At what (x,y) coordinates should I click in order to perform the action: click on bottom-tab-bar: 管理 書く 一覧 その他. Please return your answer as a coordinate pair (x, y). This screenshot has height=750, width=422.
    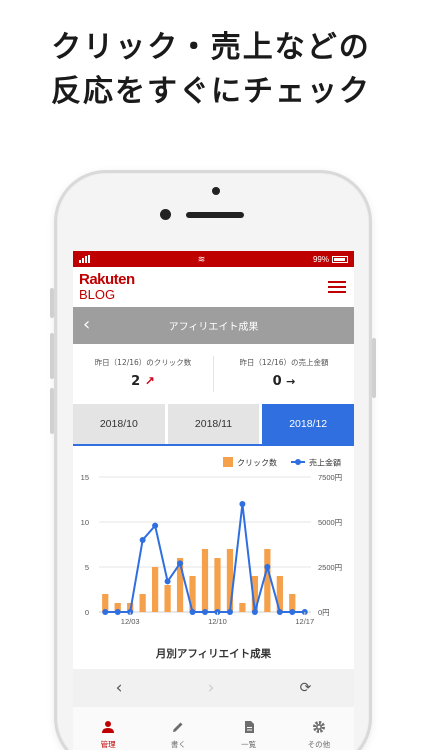
    Looking at the image, I should click on (213, 728).